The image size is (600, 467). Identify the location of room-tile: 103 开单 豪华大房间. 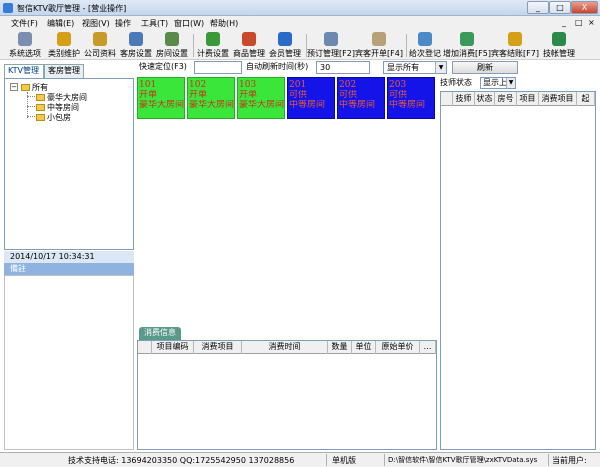
(261, 98).